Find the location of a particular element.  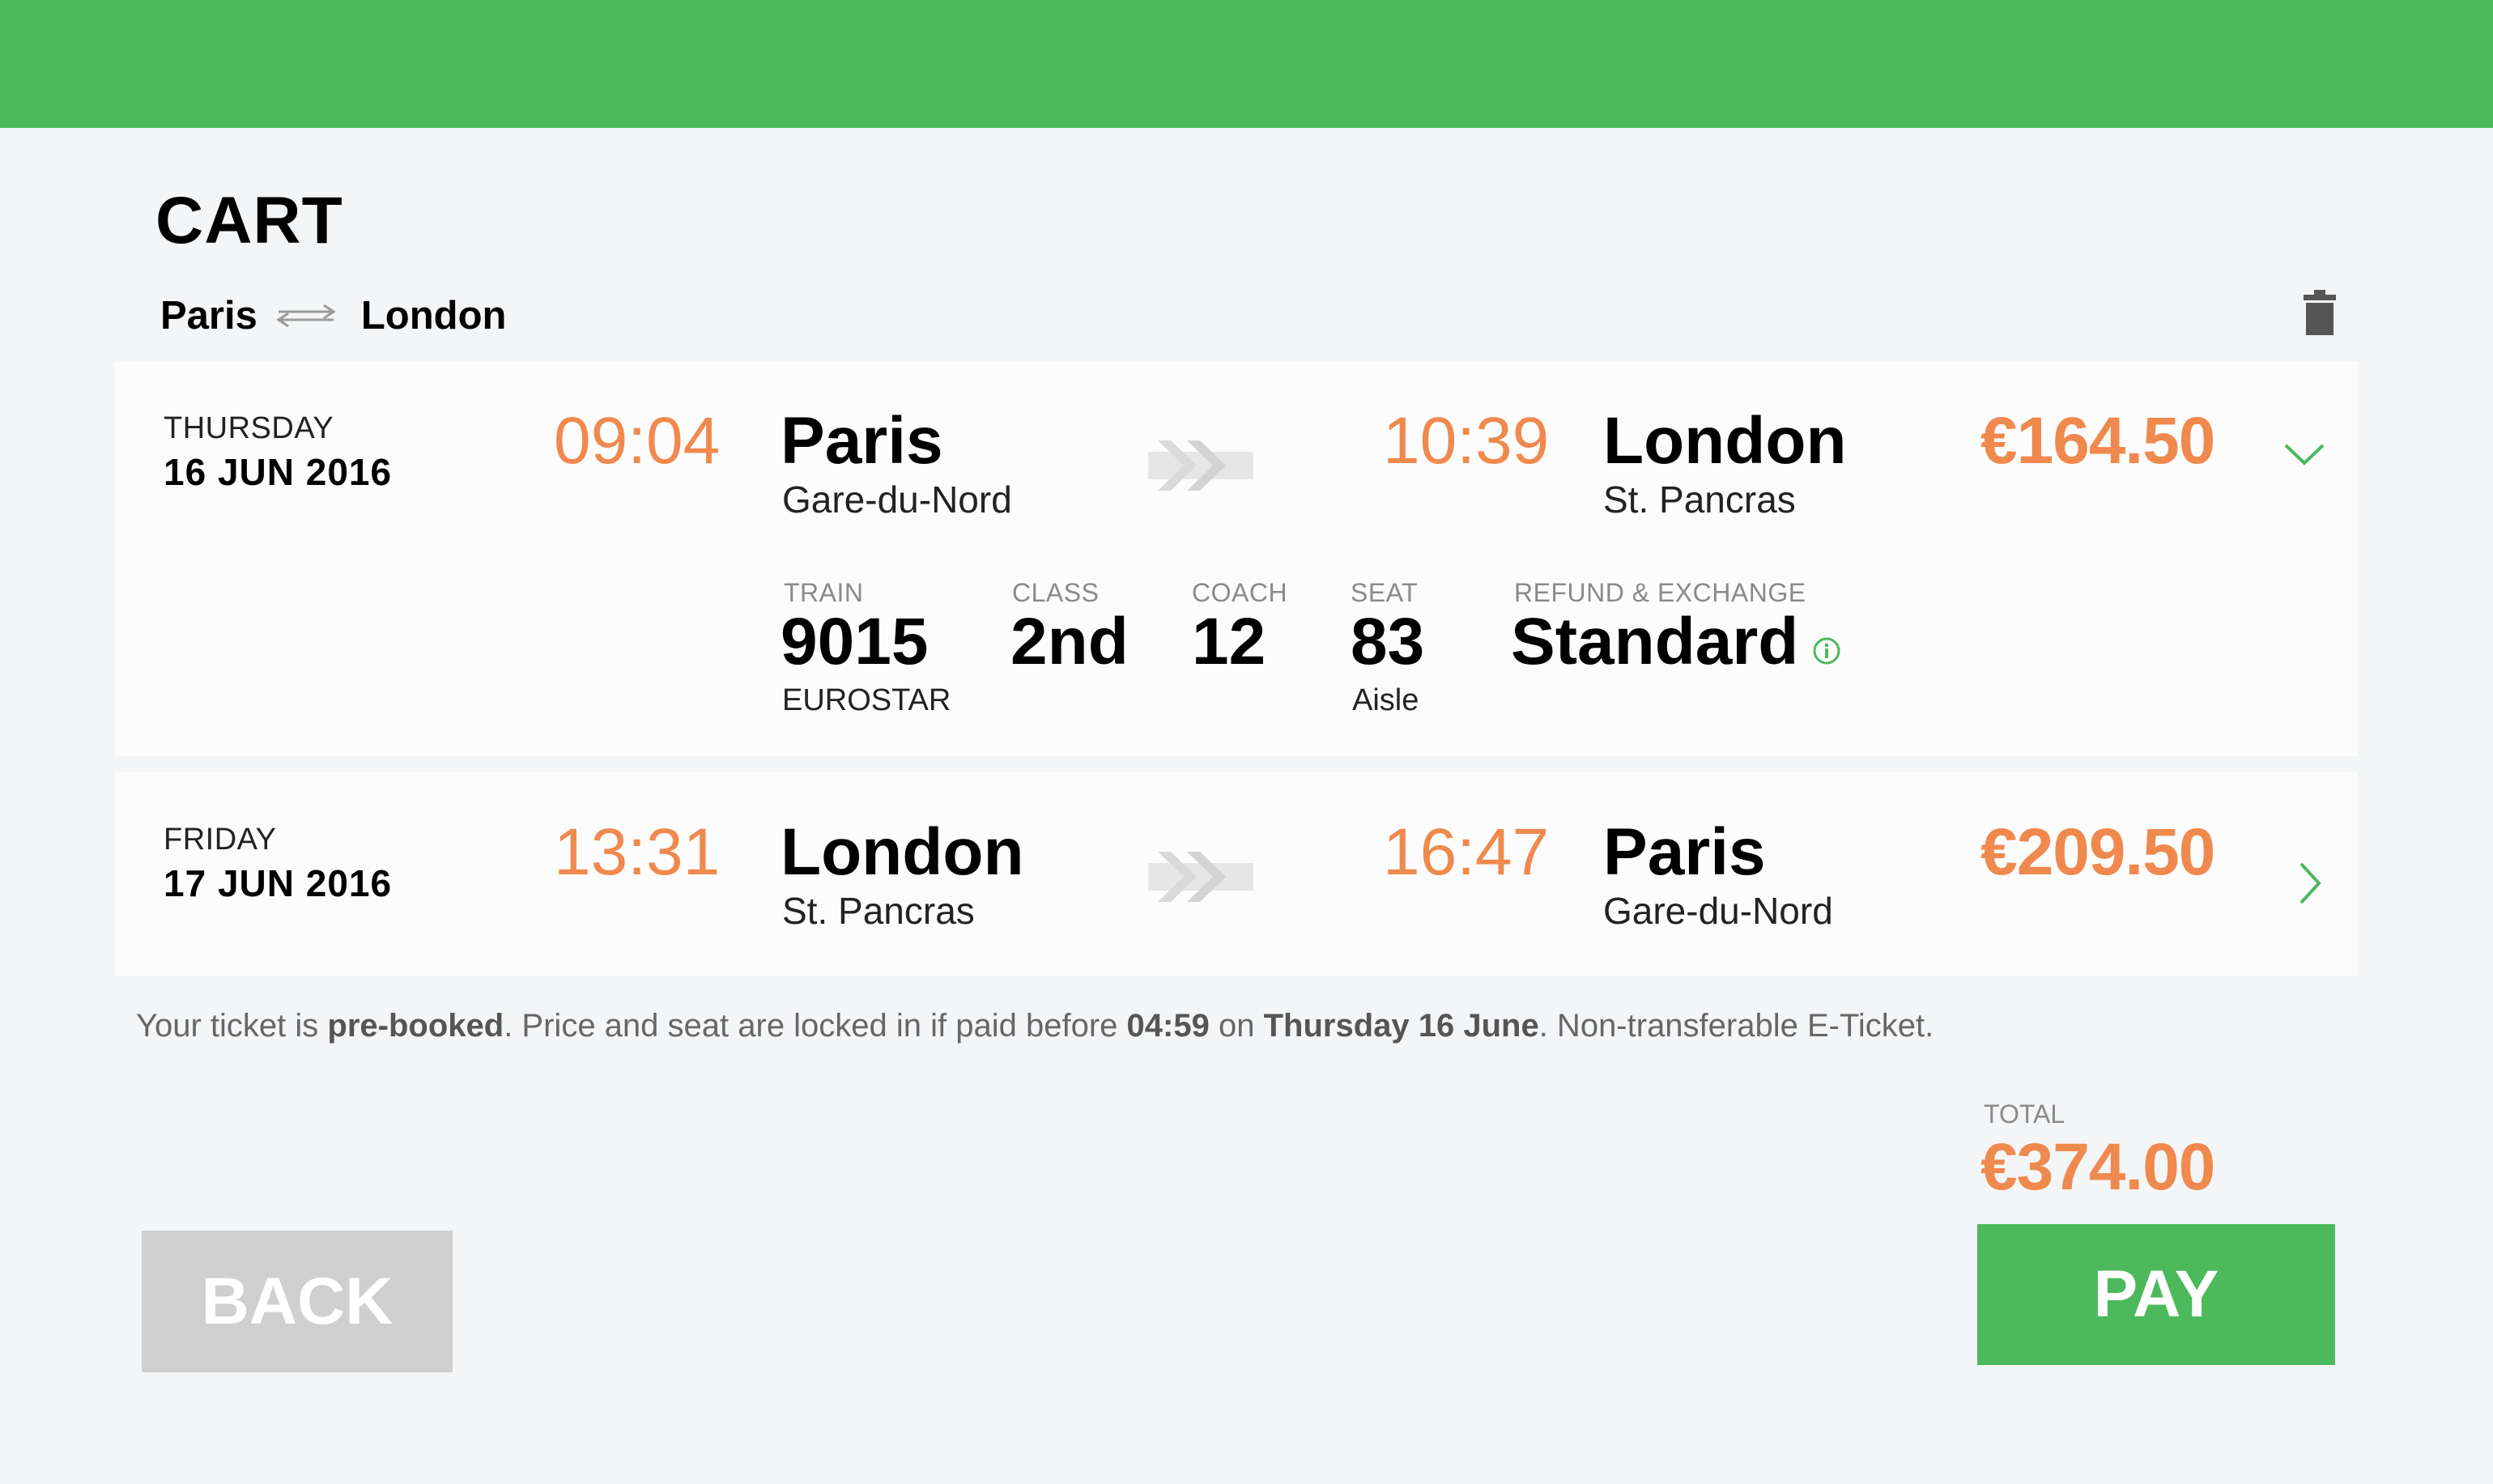

arrive-city: Paris is located at coordinates (1684, 852).